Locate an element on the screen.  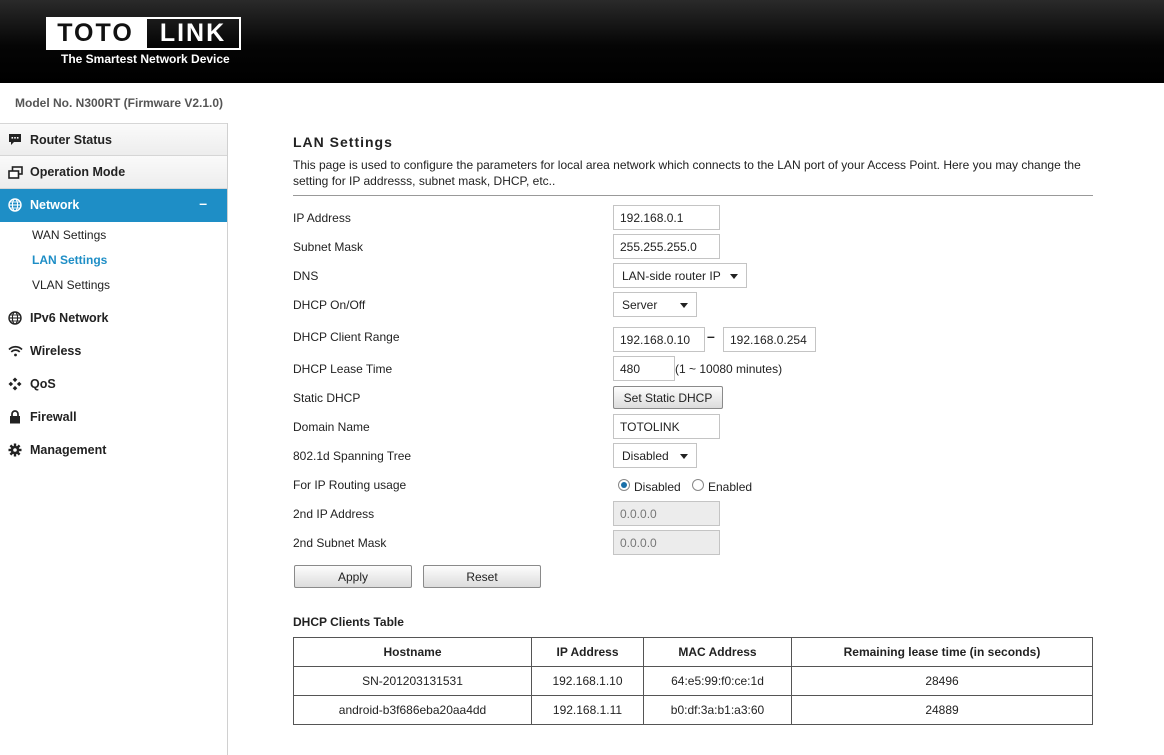
lease-time-cell: 24889 is located at coordinates (942, 710).